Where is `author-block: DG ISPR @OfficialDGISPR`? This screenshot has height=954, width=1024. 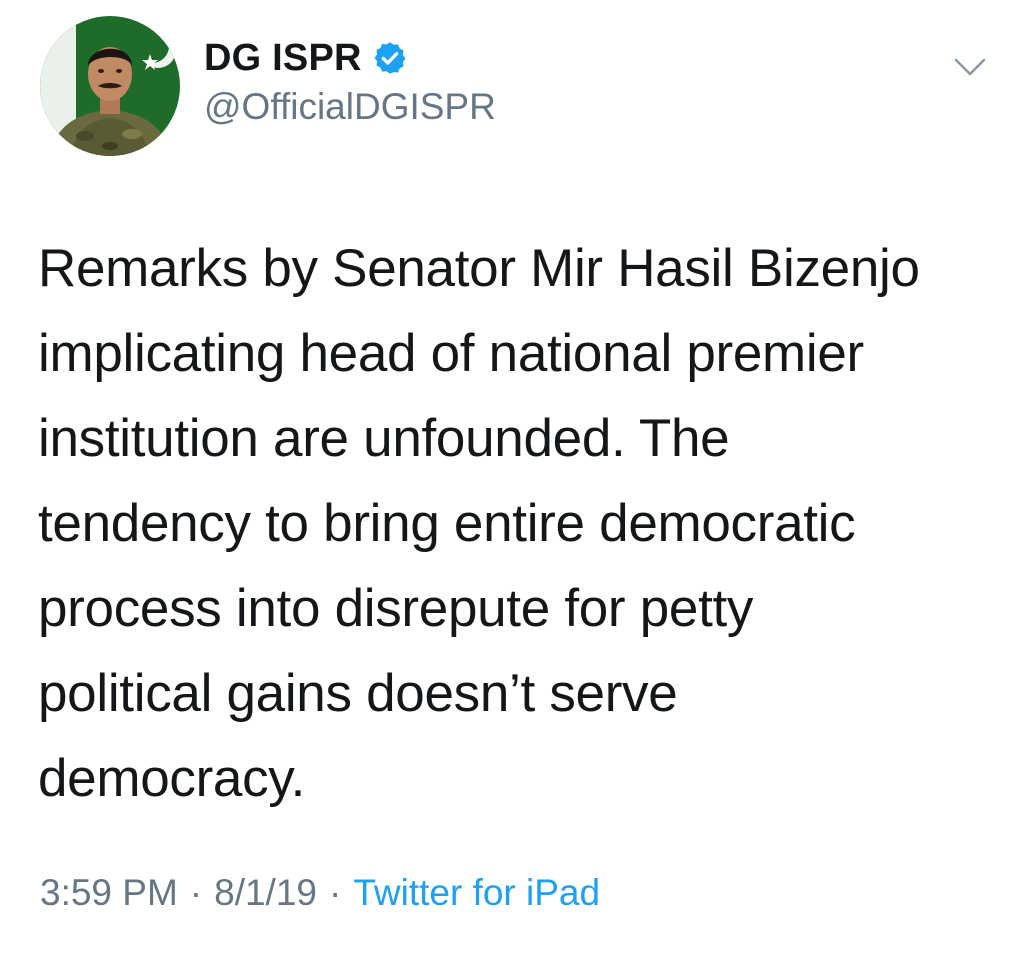 author-block: DG ISPR @OfficialDGISPR is located at coordinates (350, 81).